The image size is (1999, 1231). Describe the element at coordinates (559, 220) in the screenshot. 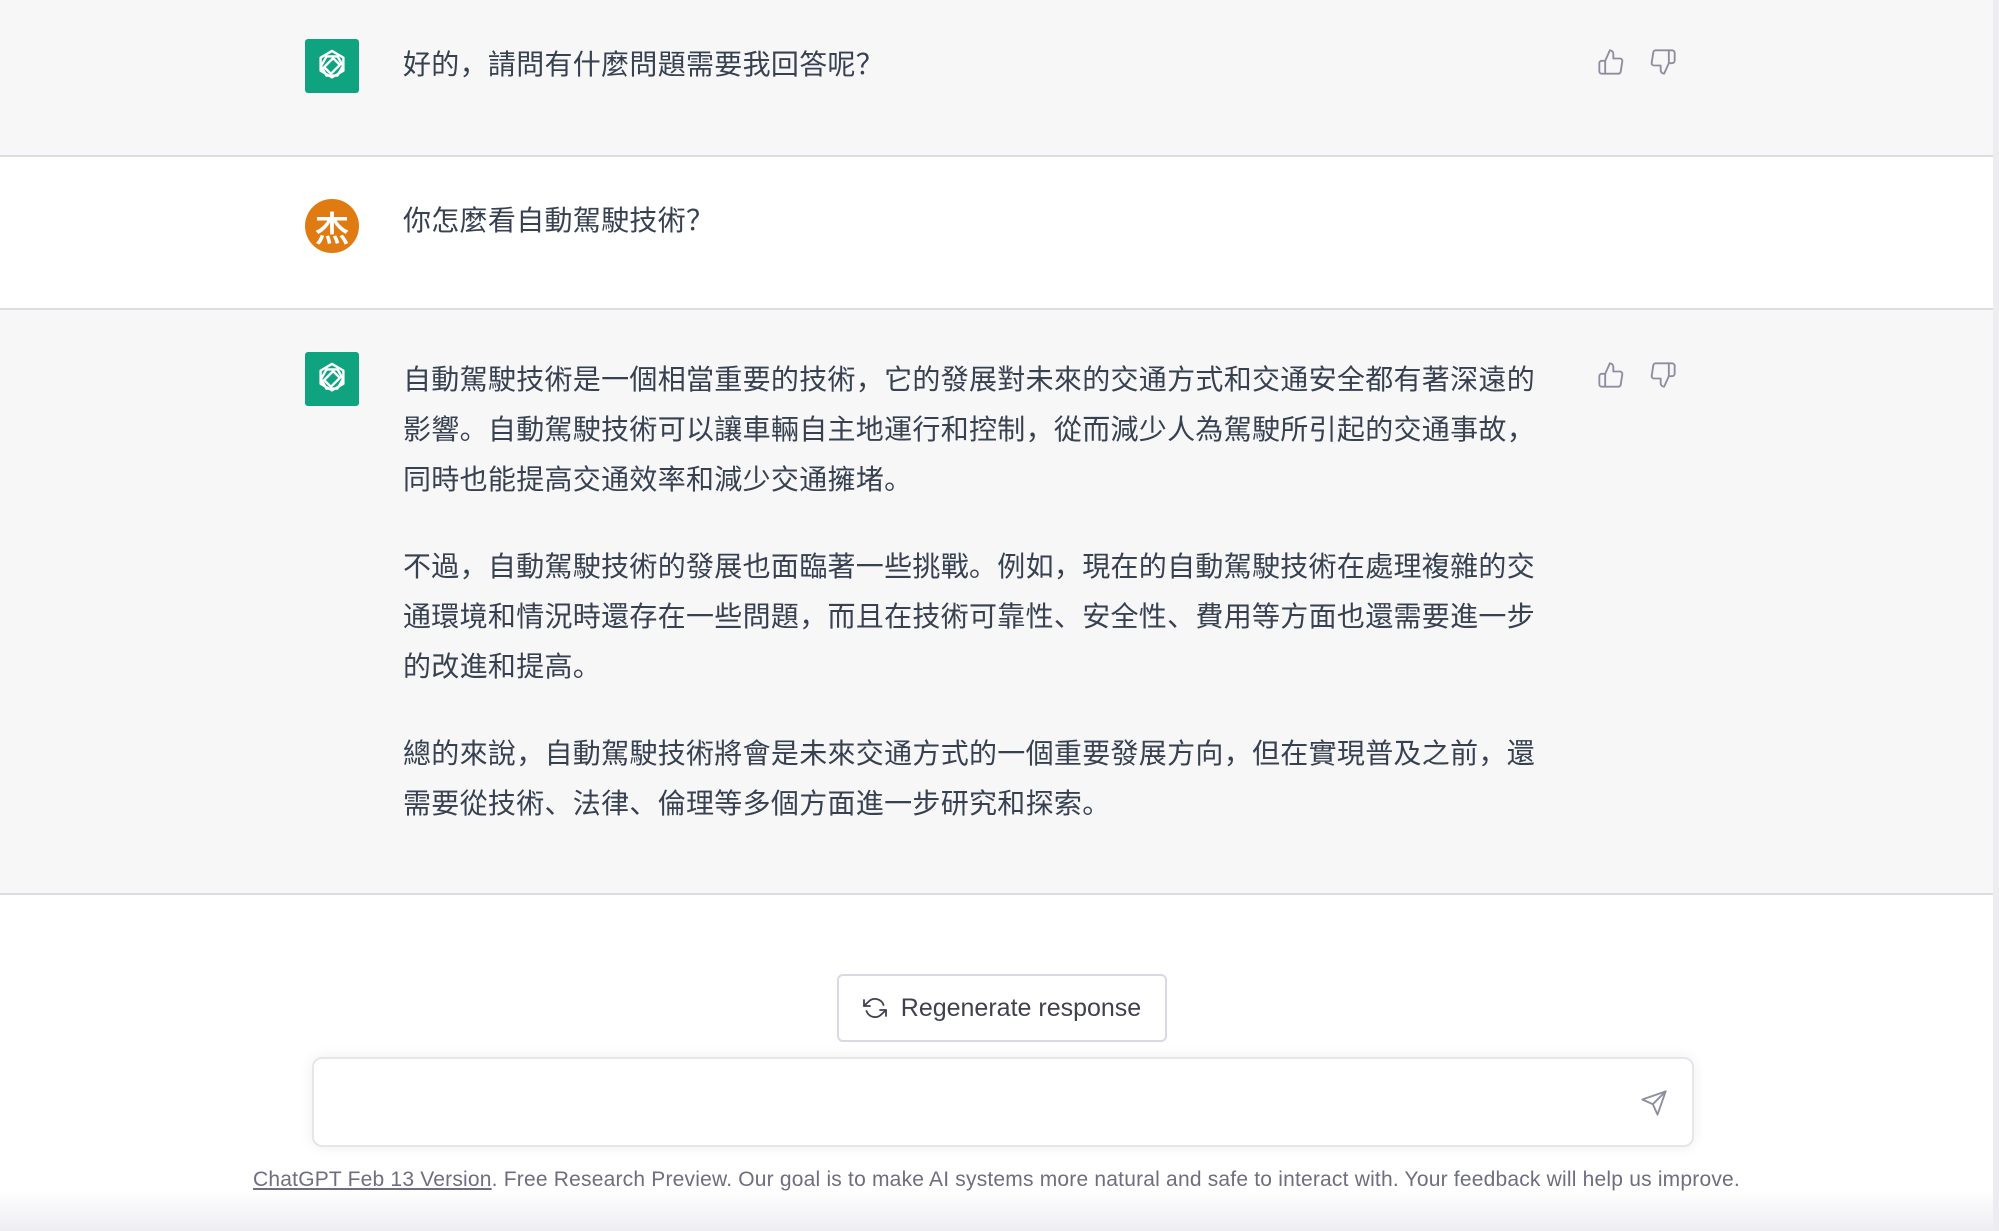

I see `message-paragraph: 你怎麼看自動駕駛技術？` at that location.